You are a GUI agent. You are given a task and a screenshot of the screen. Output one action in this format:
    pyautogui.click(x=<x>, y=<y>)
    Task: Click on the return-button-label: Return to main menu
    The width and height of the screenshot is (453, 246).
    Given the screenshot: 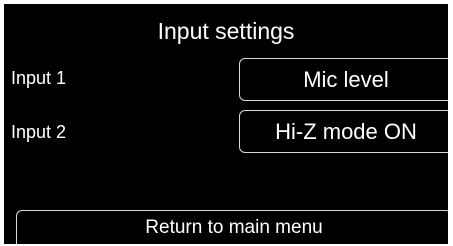 What is the action you would take?
    pyautogui.click(x=234, y=227)
    